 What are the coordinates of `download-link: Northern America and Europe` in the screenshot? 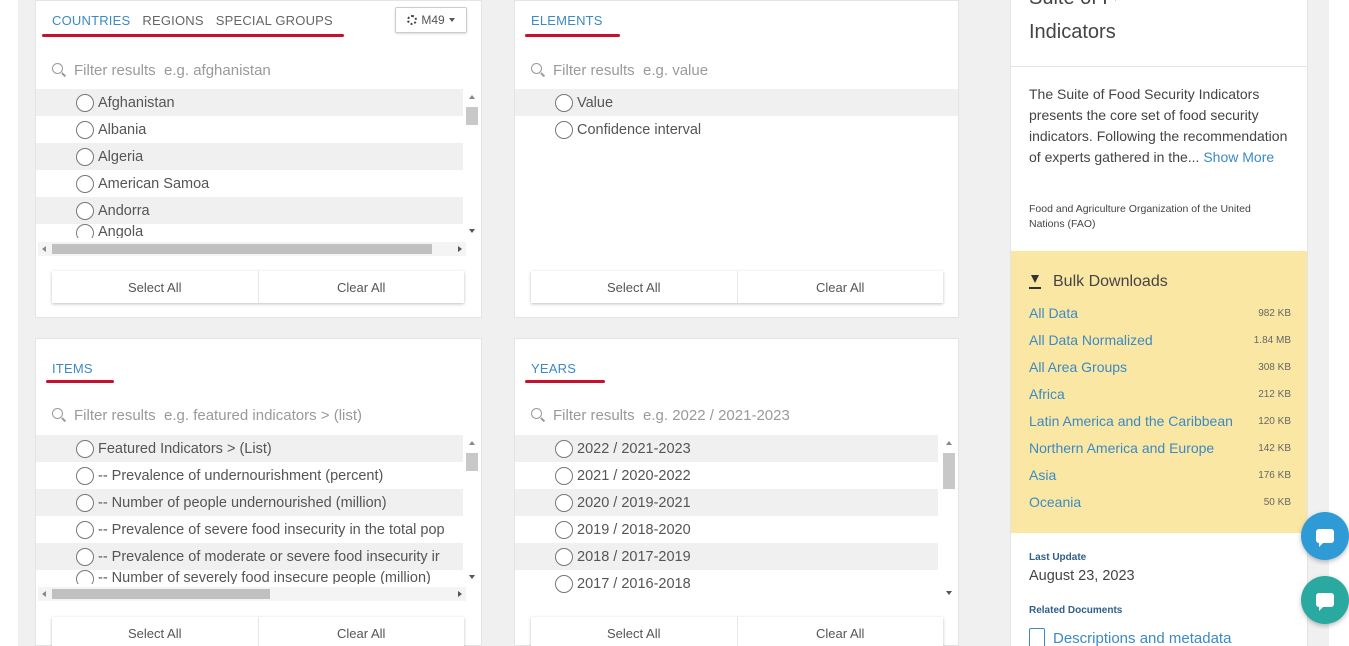 It's located at (1121, 448).